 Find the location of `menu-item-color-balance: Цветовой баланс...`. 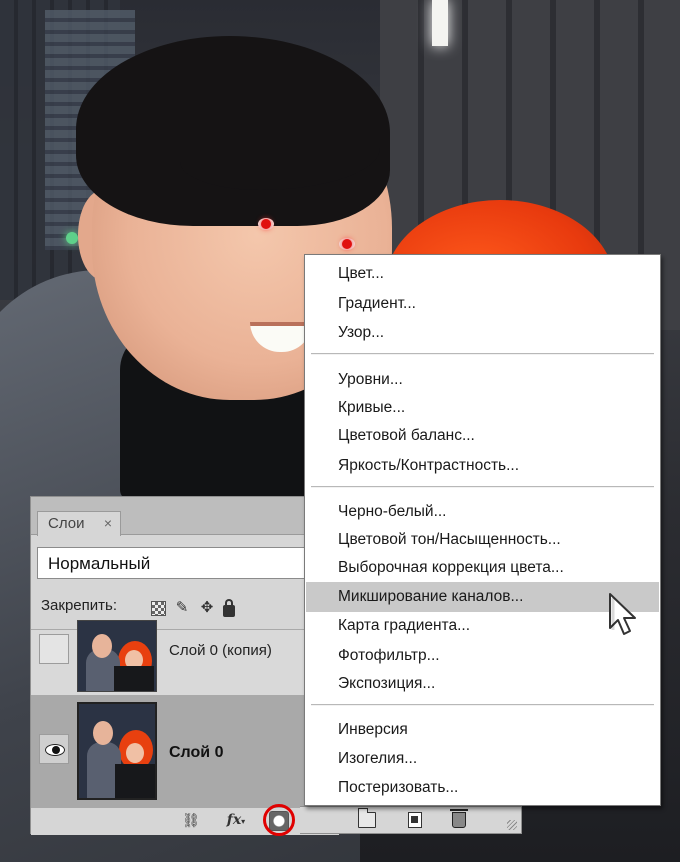

menu-item-color-balance: Цветовой баланс... is located at coordinates (482, 436).